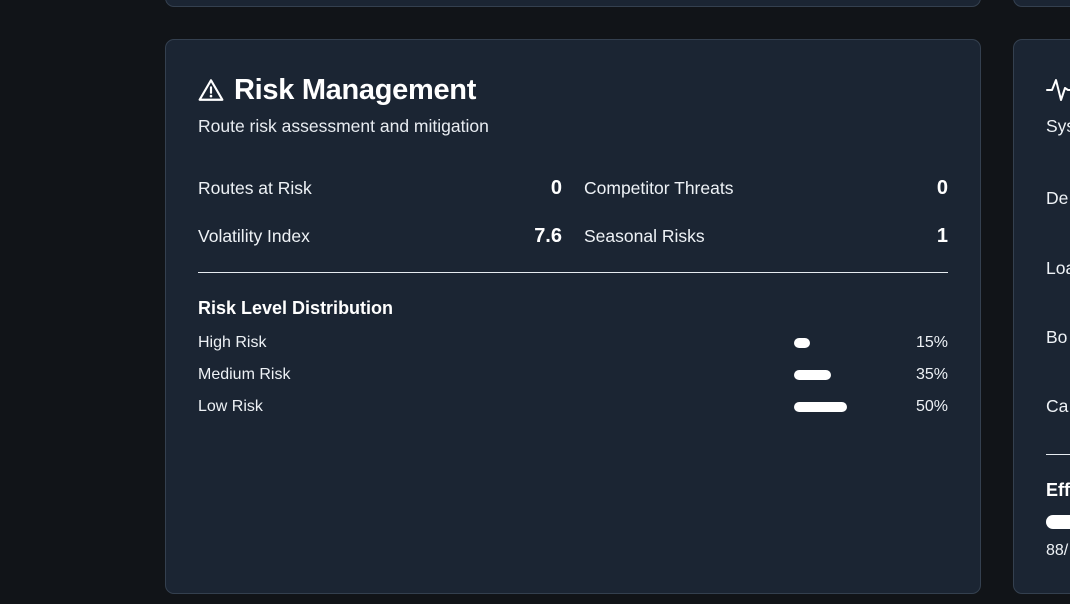 The image size is (1070, 604). Describe the element at coordinates (766, 236) in the screenshot. I see `metric-seasonal-risks: Seasonal Risks 1` at that location.